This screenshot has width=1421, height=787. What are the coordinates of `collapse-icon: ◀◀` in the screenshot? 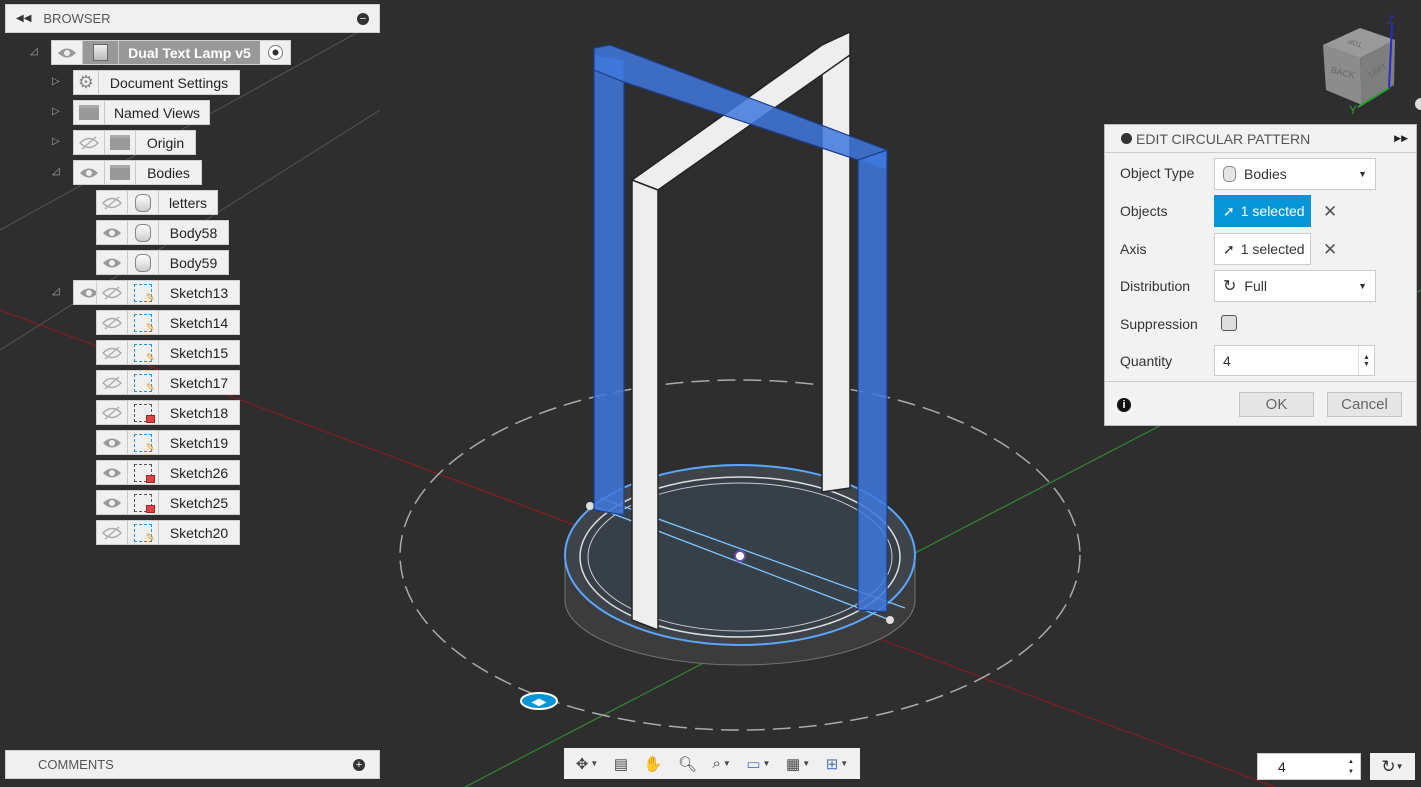 It's located at (23, 18).